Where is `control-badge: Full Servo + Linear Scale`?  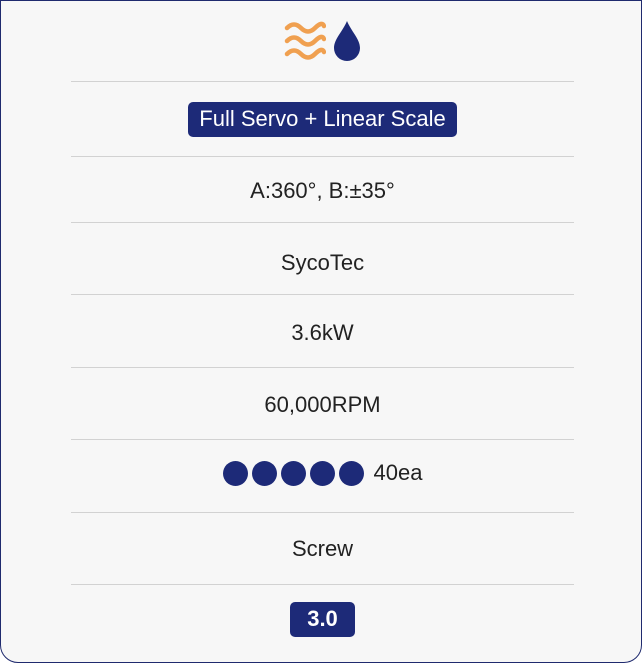
control-badge: Full Servo + Linear Scale is located at coordinates (322, 119).